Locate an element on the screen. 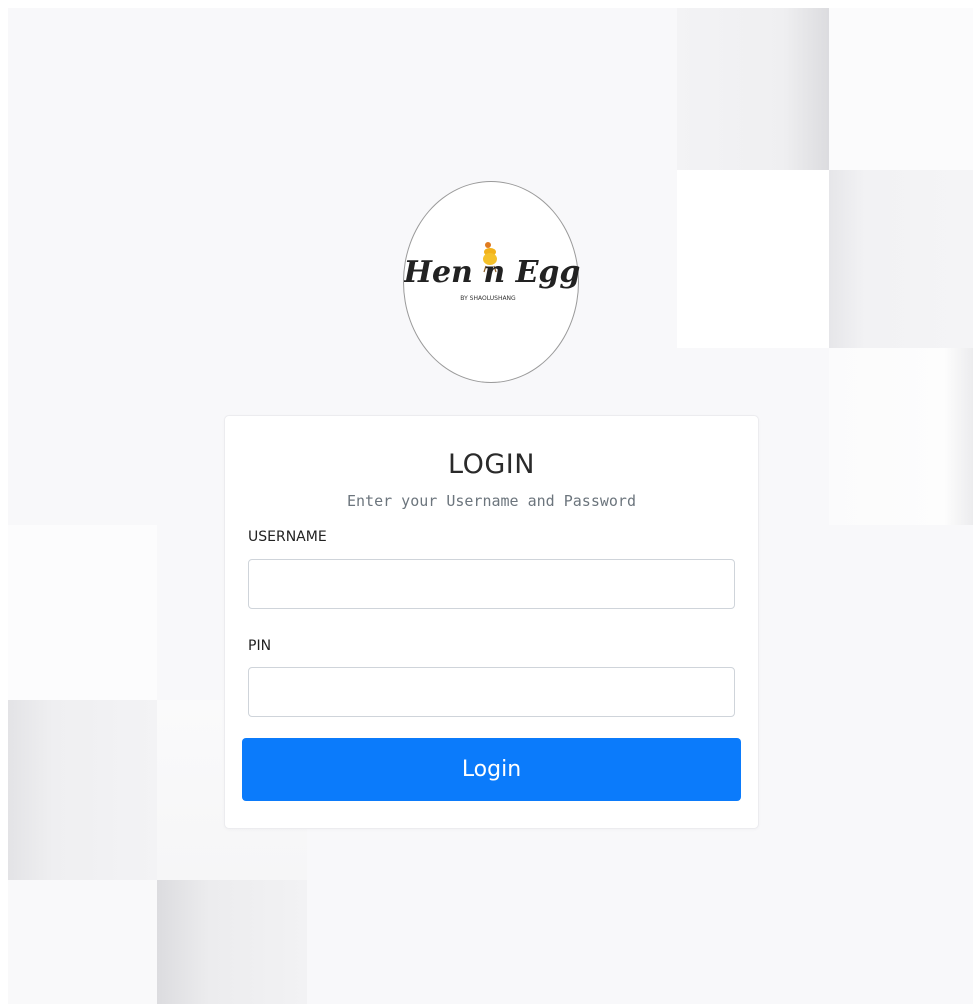 The height and width of the screenshot is (1004, 973). login-button: Login is located at coordinates (491, 769).